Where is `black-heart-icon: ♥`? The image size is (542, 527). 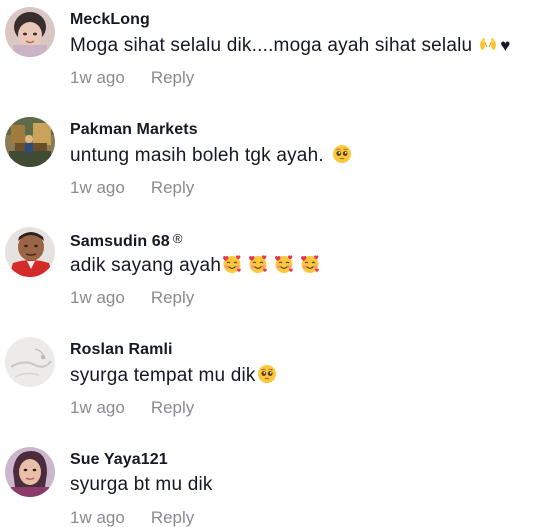 black-heart-icon: ♥ is located at coordinates (505, 45).